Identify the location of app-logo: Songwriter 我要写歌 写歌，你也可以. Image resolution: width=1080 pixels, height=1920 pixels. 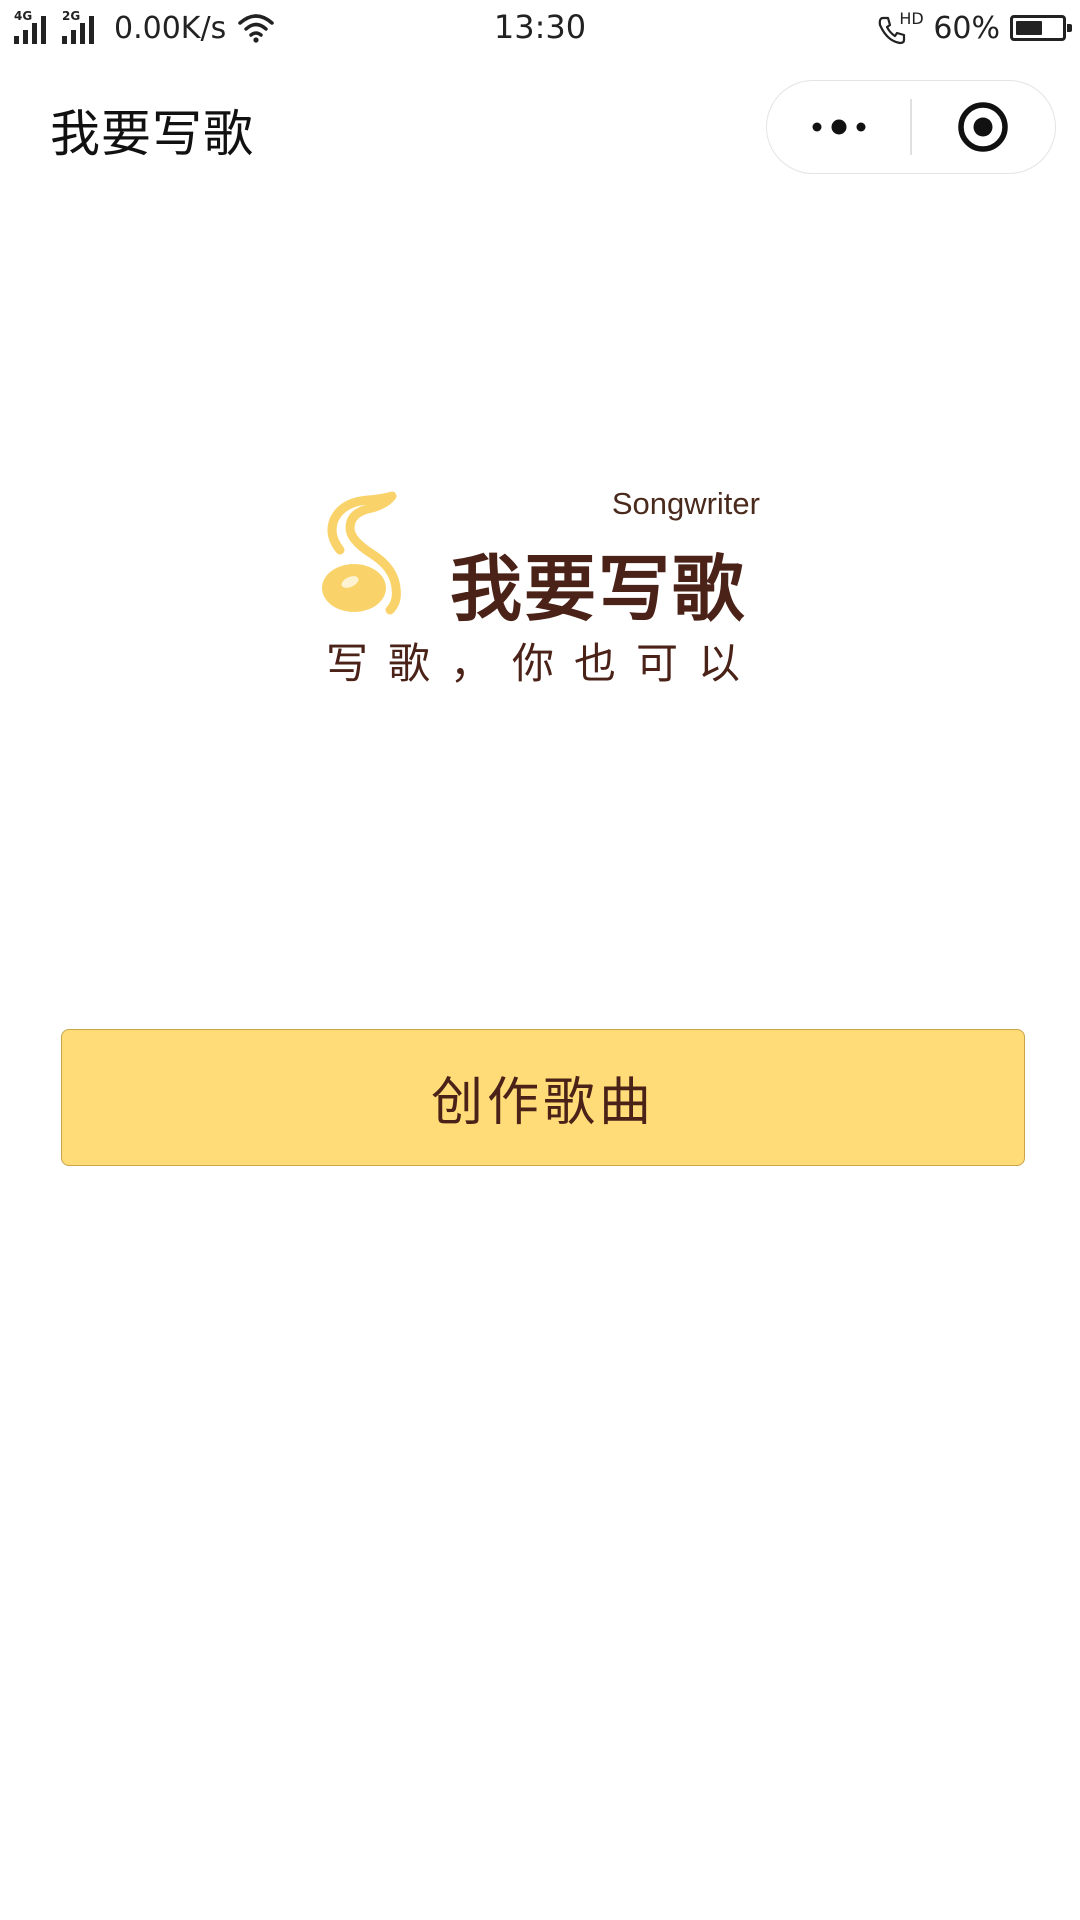
(540, 585).